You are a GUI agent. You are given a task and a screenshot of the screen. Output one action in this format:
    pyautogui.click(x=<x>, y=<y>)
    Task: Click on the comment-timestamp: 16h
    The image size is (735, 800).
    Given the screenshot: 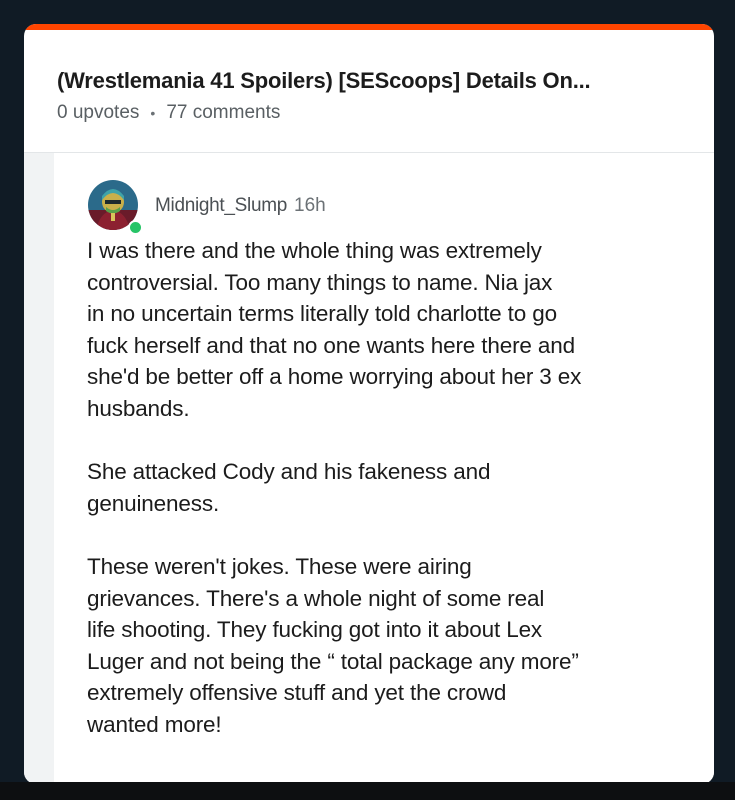 What is the action you would take?
    pyautogui.click(x=310, y=205)
    